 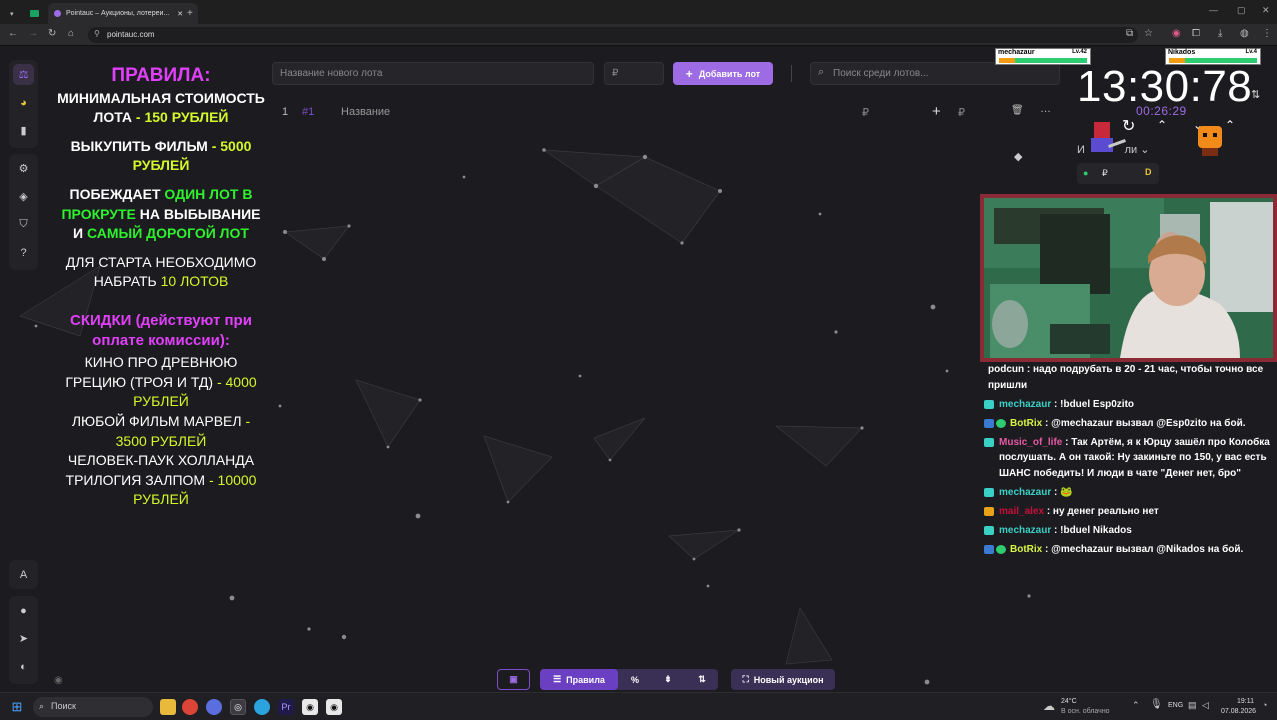 What do you see at coordinates (961, 112) in the screenshot?
I see `add-amount-input: ₽` at bounding box center [961, 112].